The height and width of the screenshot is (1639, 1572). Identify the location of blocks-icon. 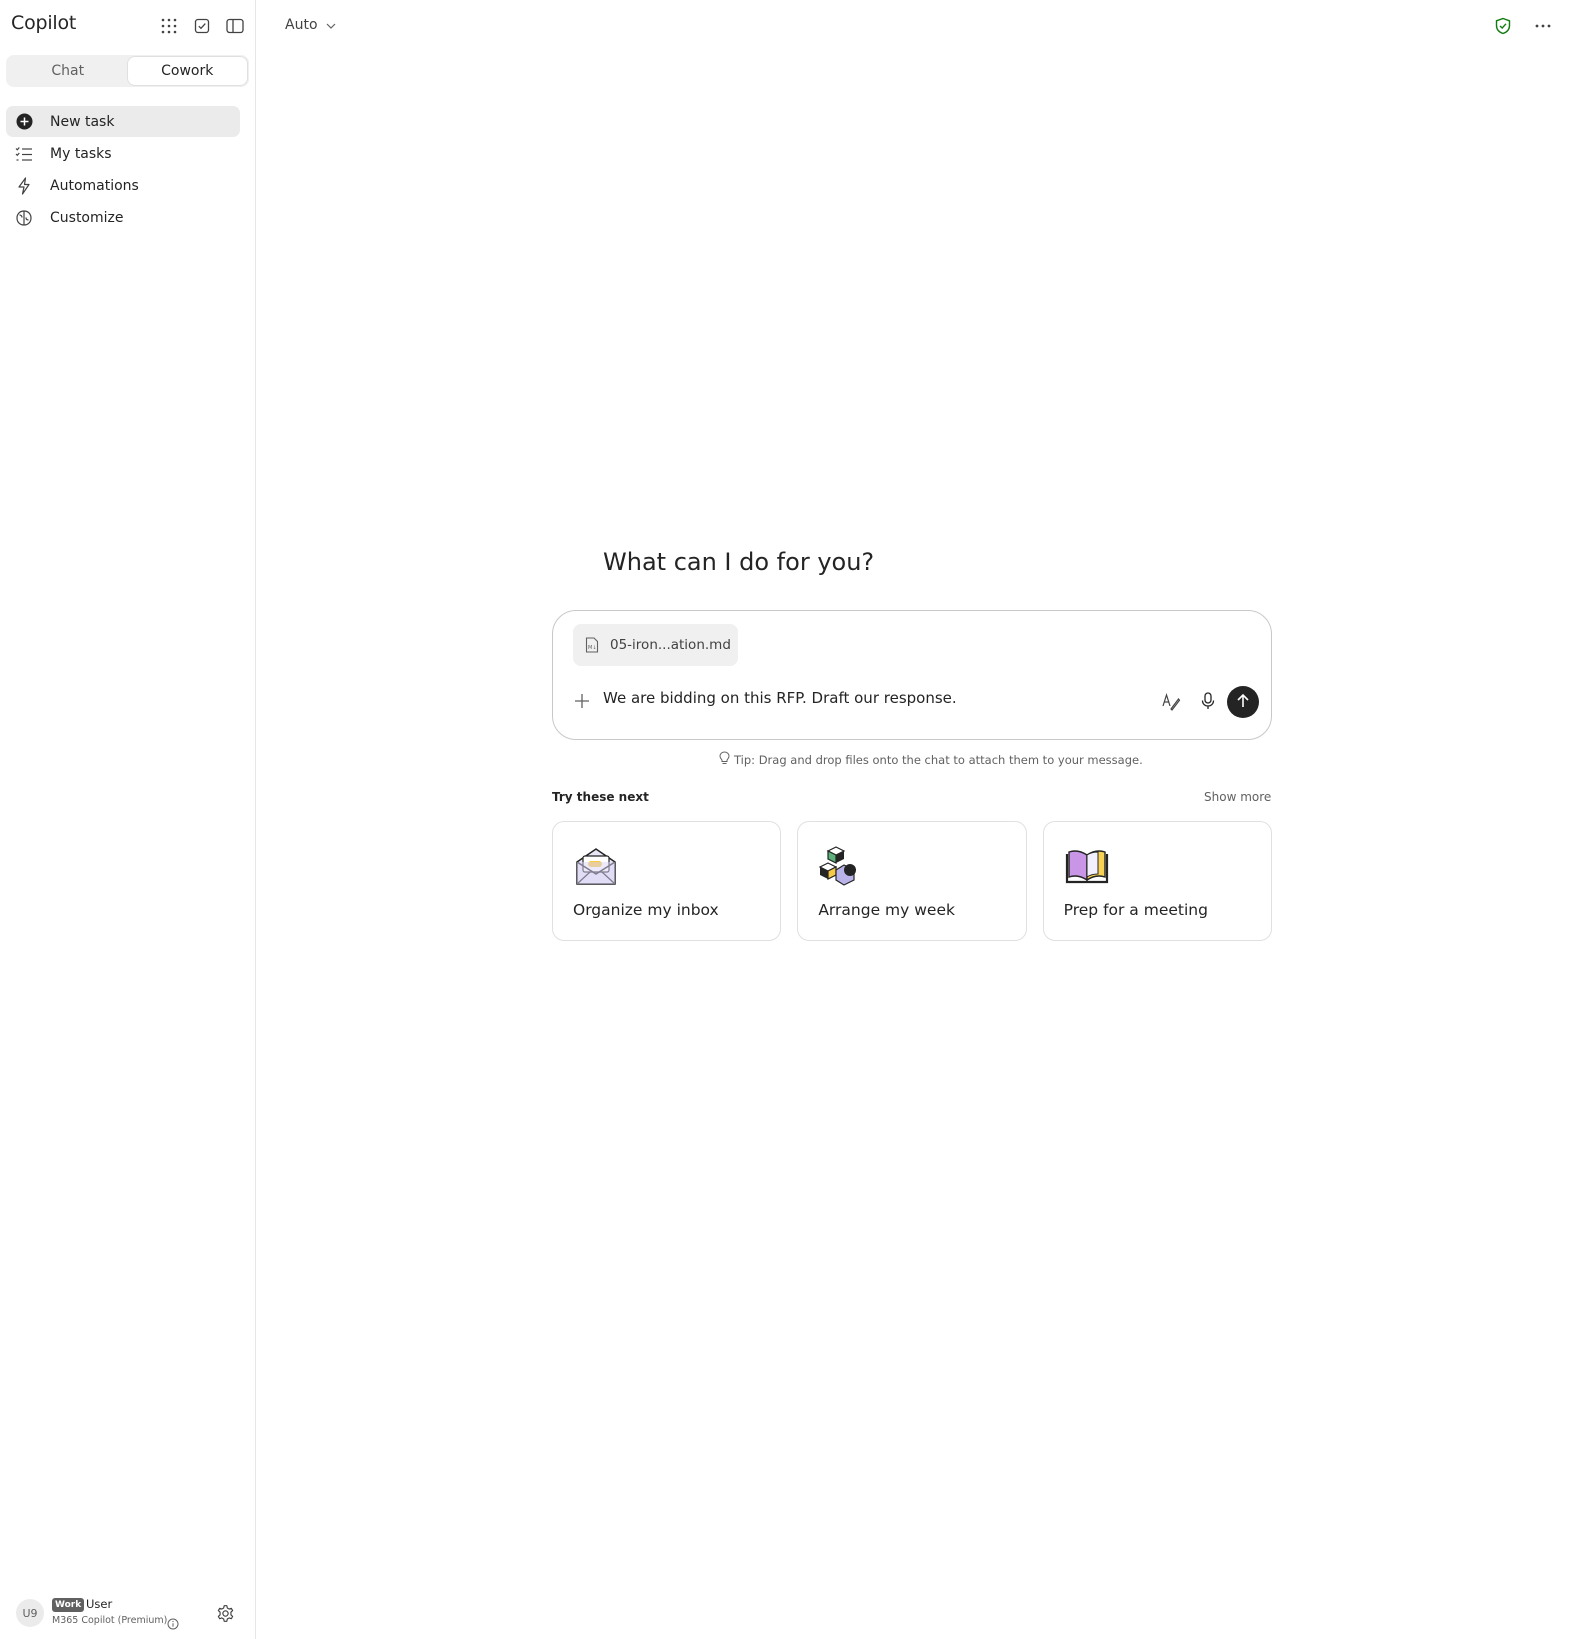
(841, 867).